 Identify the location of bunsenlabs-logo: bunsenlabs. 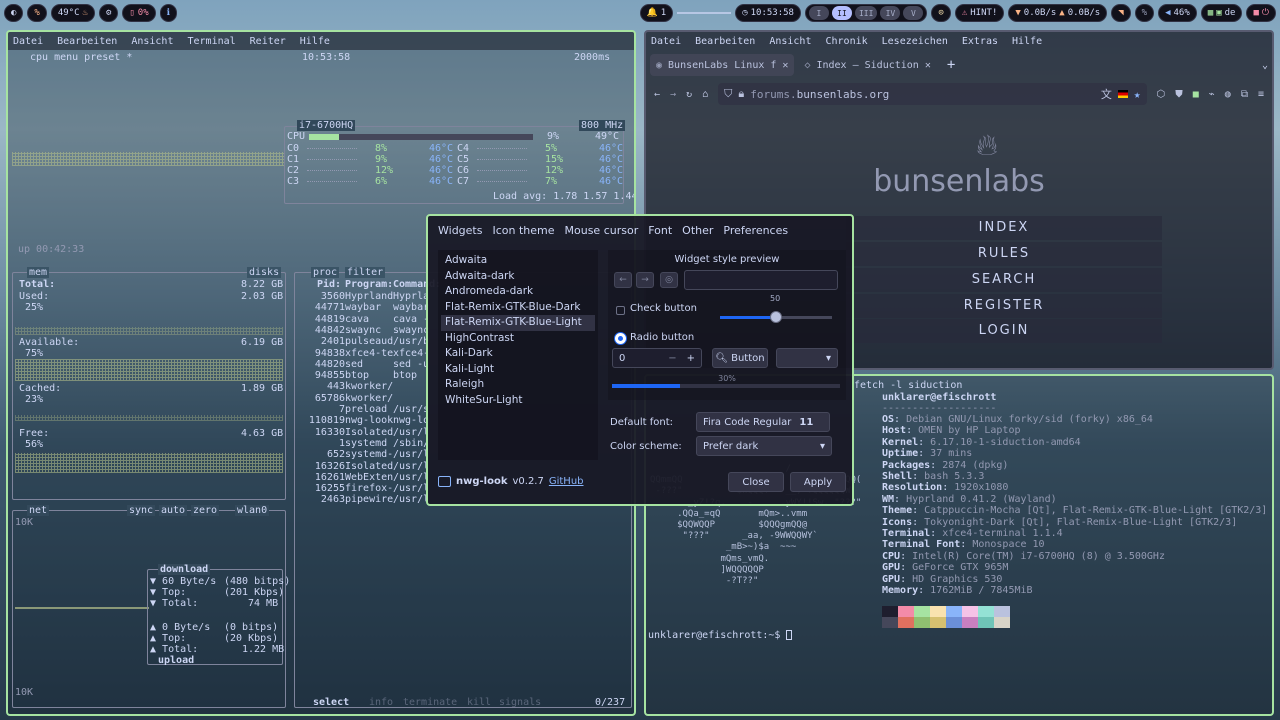
(959, 181).